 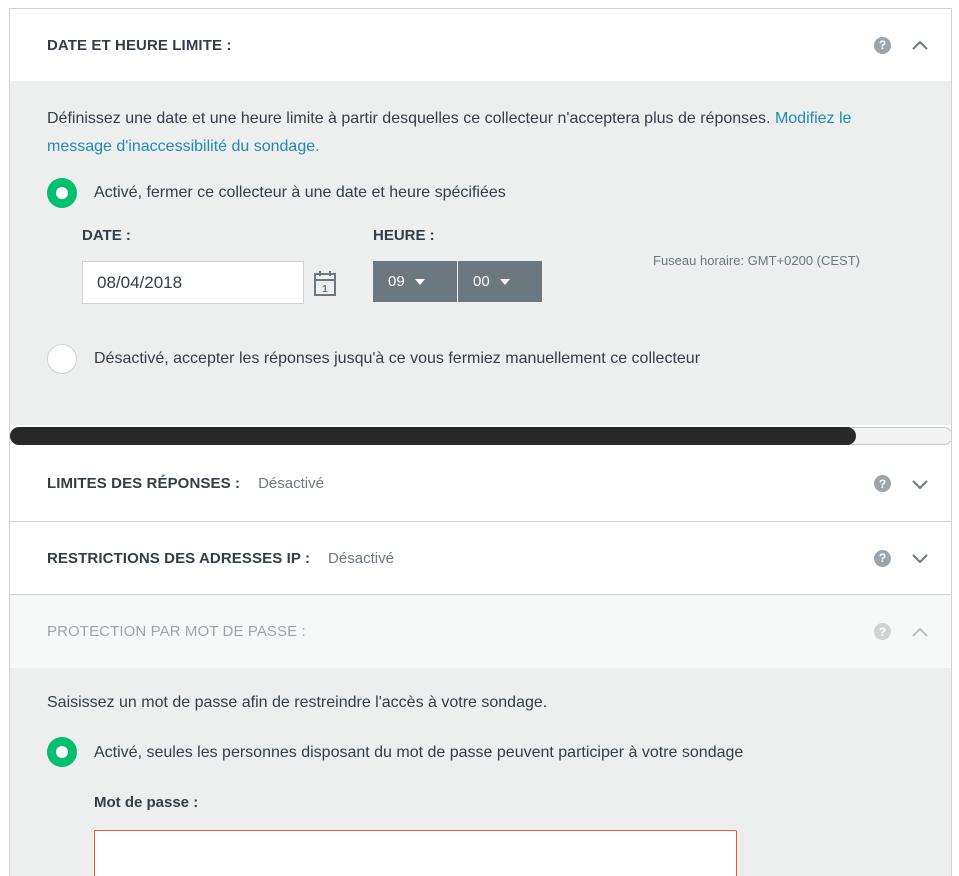 What do you see at coordinates (62, 752) in the screenshot?
I see `password-enabled-radio` at bounding box center [62, 752].